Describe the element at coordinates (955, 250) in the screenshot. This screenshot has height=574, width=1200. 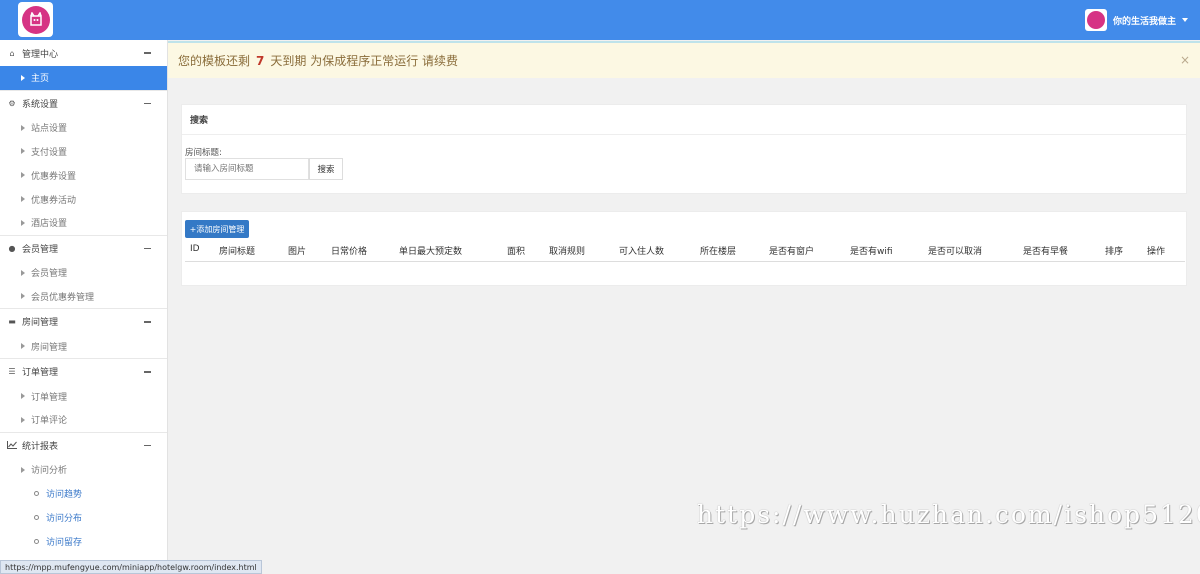
I see `column-header-cancellable: 是否可以取消` at that location.